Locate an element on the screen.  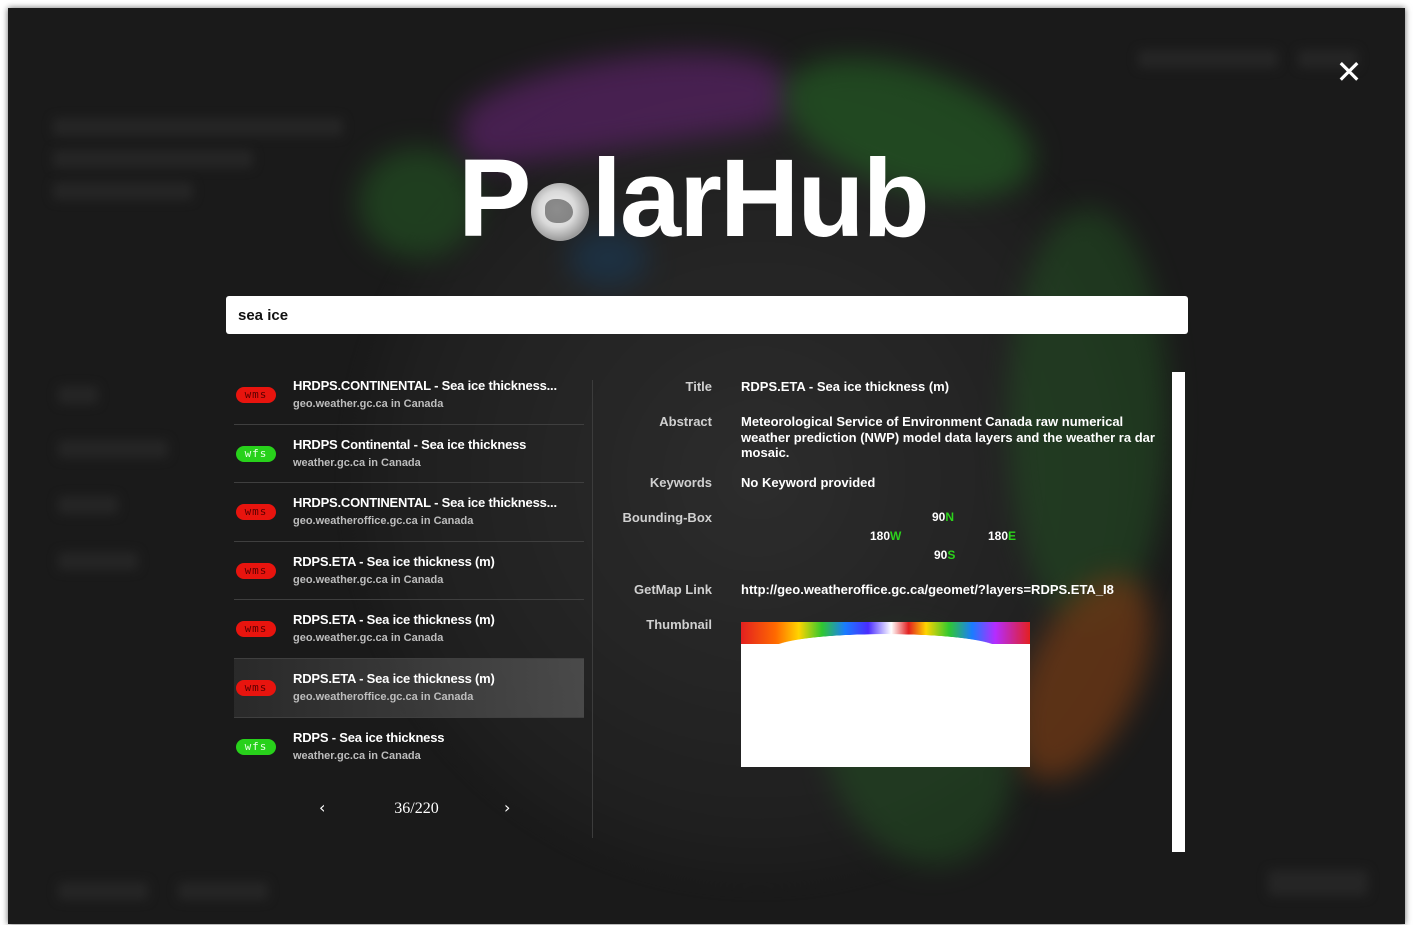
title-label: Title is located at coordinates (699, 386).